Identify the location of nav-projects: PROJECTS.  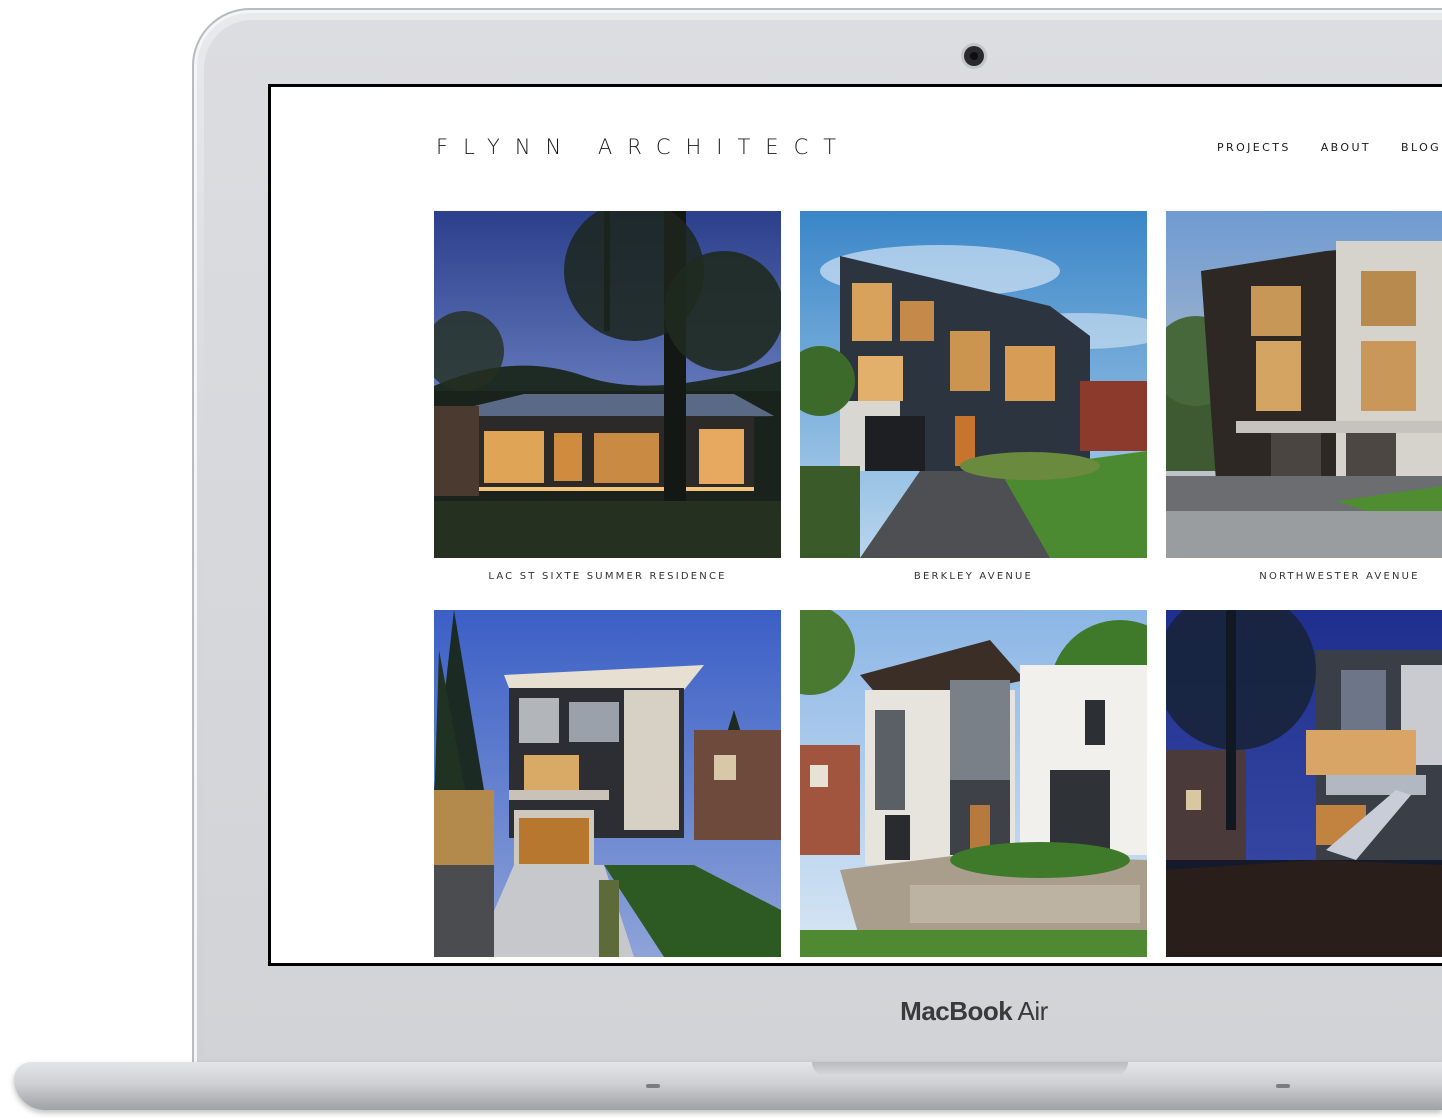
(1254, 147).